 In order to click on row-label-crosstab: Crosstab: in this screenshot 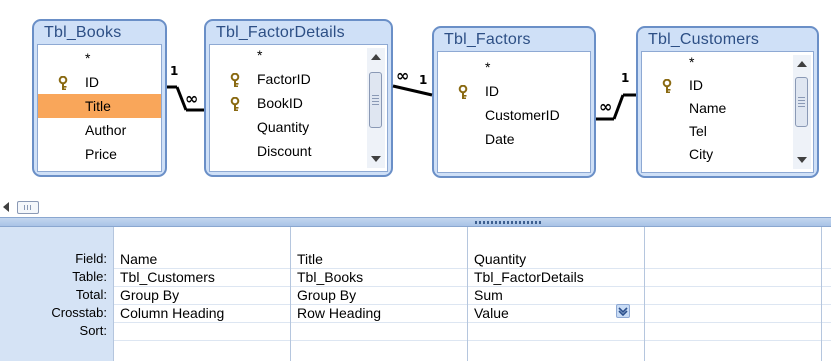, I will do `click(79, 312)`.